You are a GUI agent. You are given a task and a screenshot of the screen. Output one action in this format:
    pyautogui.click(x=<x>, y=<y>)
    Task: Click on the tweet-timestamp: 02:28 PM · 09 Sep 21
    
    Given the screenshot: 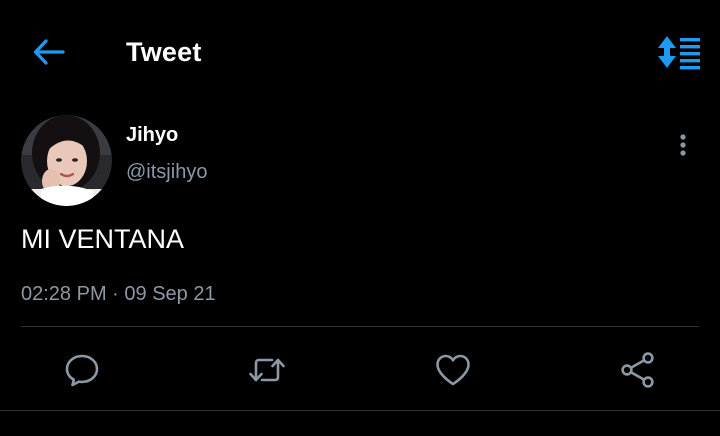 What is the action you would take?
    pyautogui.click(x=118, y=294)
    